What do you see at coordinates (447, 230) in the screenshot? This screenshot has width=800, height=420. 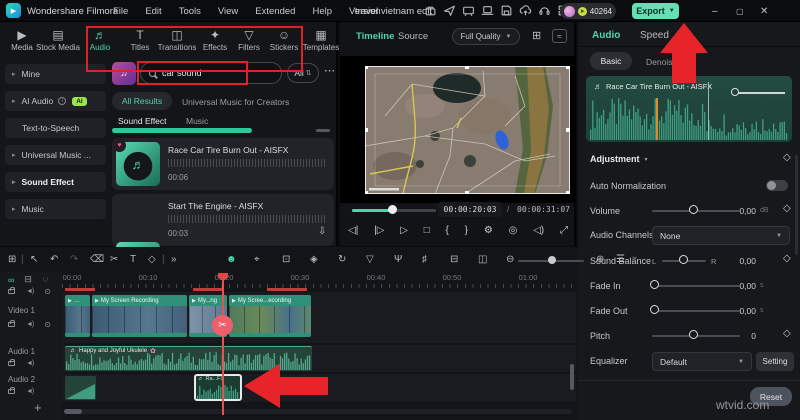 I see `mark-in-button: {` at bounding box center [447, 230].